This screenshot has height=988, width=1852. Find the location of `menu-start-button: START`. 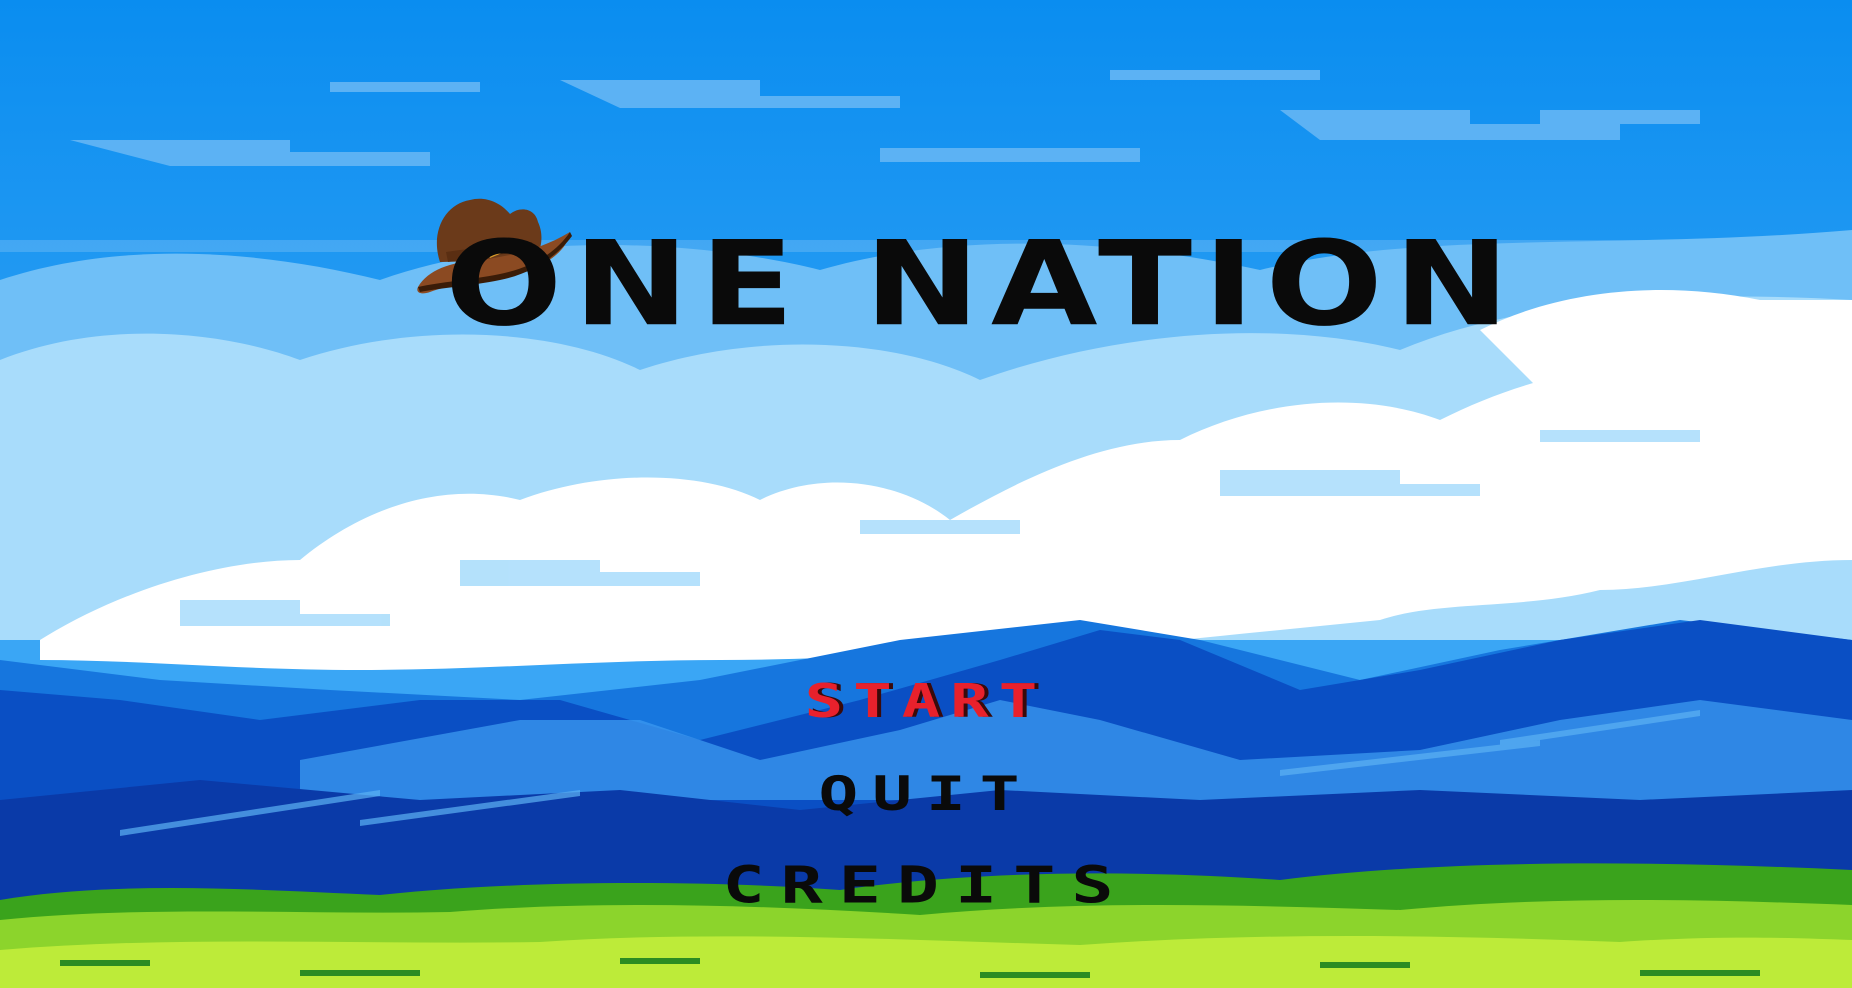

menu-start-button: START is located at coordinates (926, 702).